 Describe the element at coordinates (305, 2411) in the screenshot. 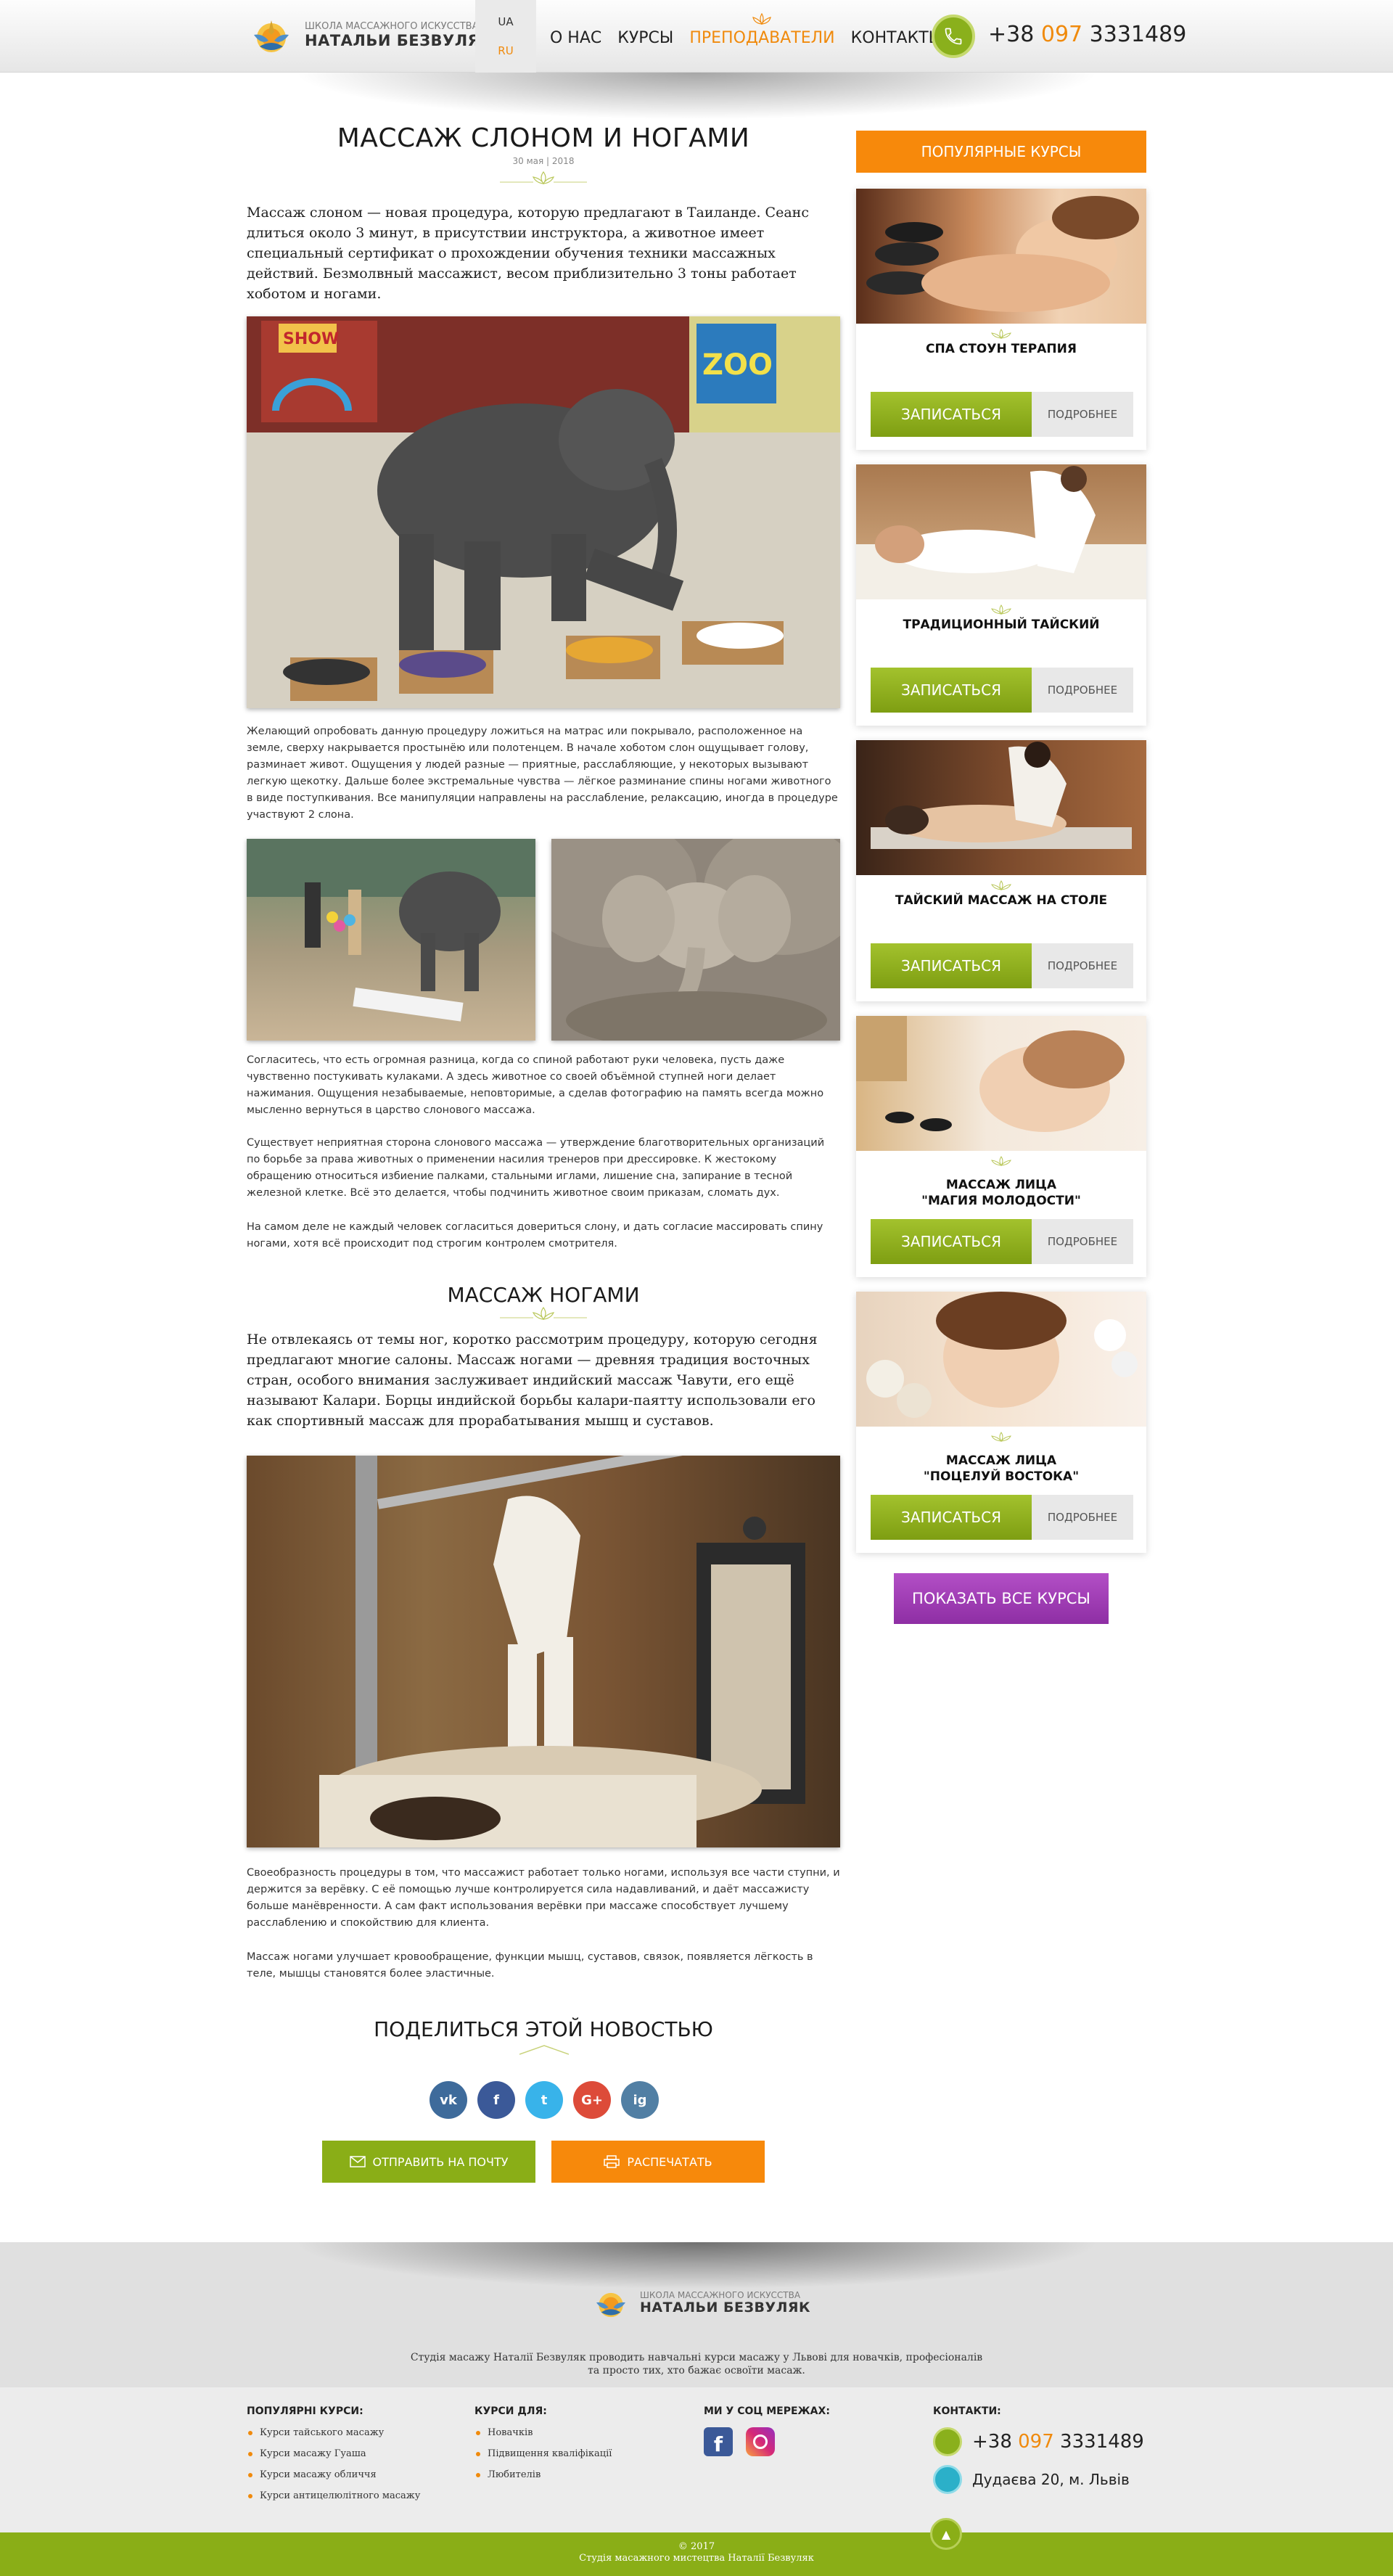

I see `footer-col-title: ПОПУЛЯРНІ КУРСИ:` at that location.